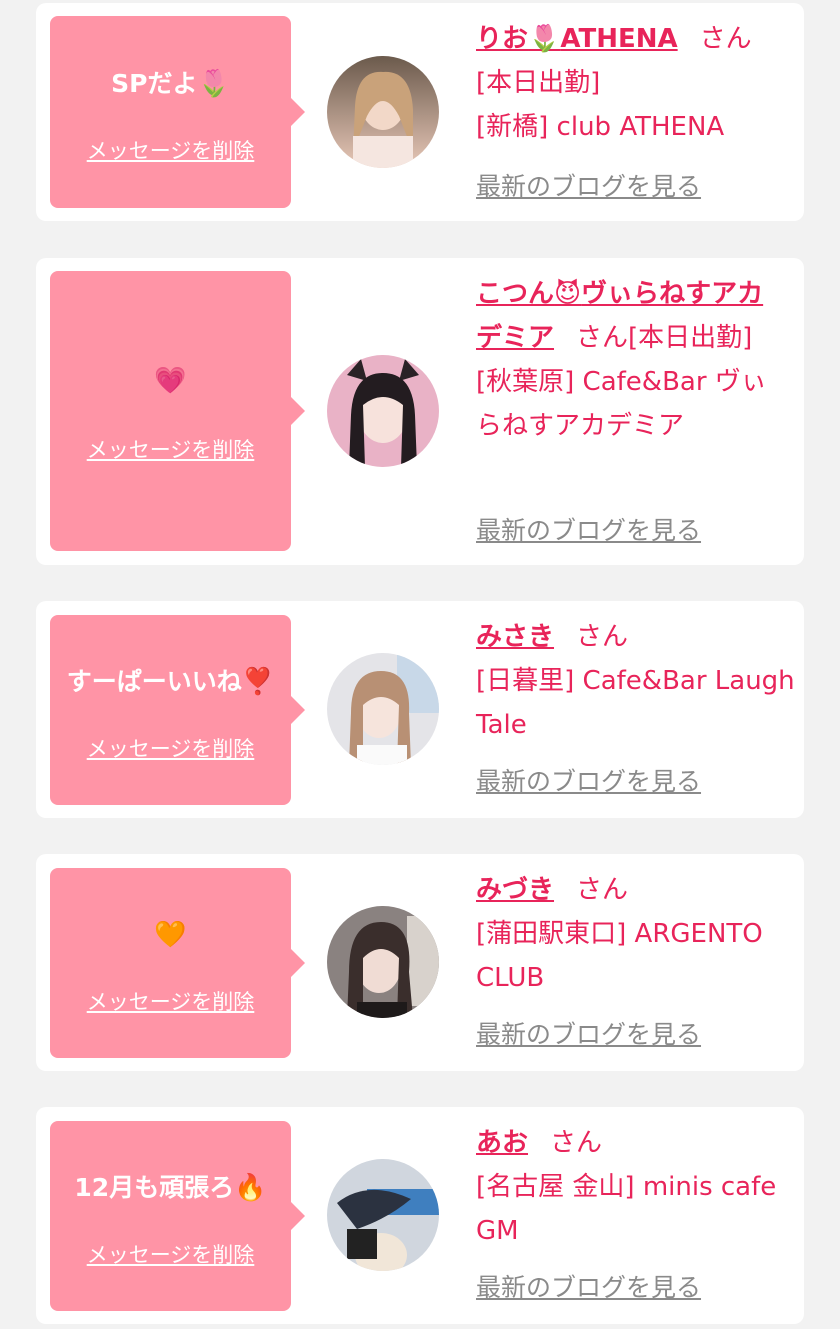 Image resolution: width=840 pixels, height=1329 pixels. What do you see at coordinates (177, 1216) in the screenshot?
I see `message-bubble: 12月も頑張ろ🔥 メッセージを削除` at bounding box center [177, 1216].